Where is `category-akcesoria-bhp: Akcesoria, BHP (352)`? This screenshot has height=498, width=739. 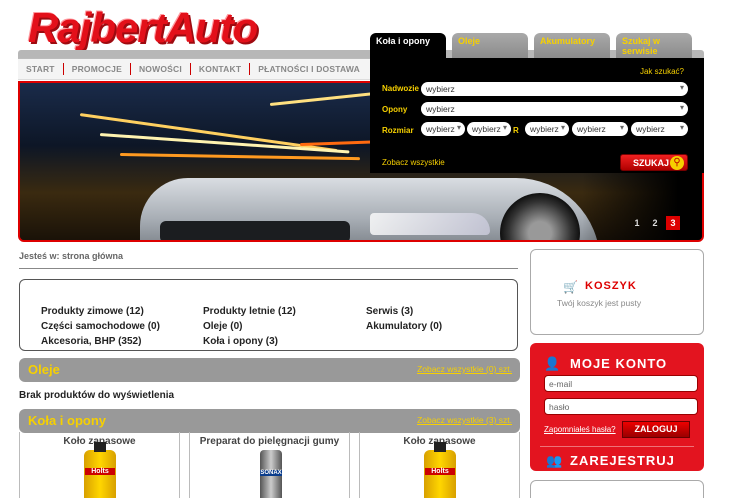 category-akcesoria-bhp: Akcesoria, BHP (352) is located at coordinates (91, 341).